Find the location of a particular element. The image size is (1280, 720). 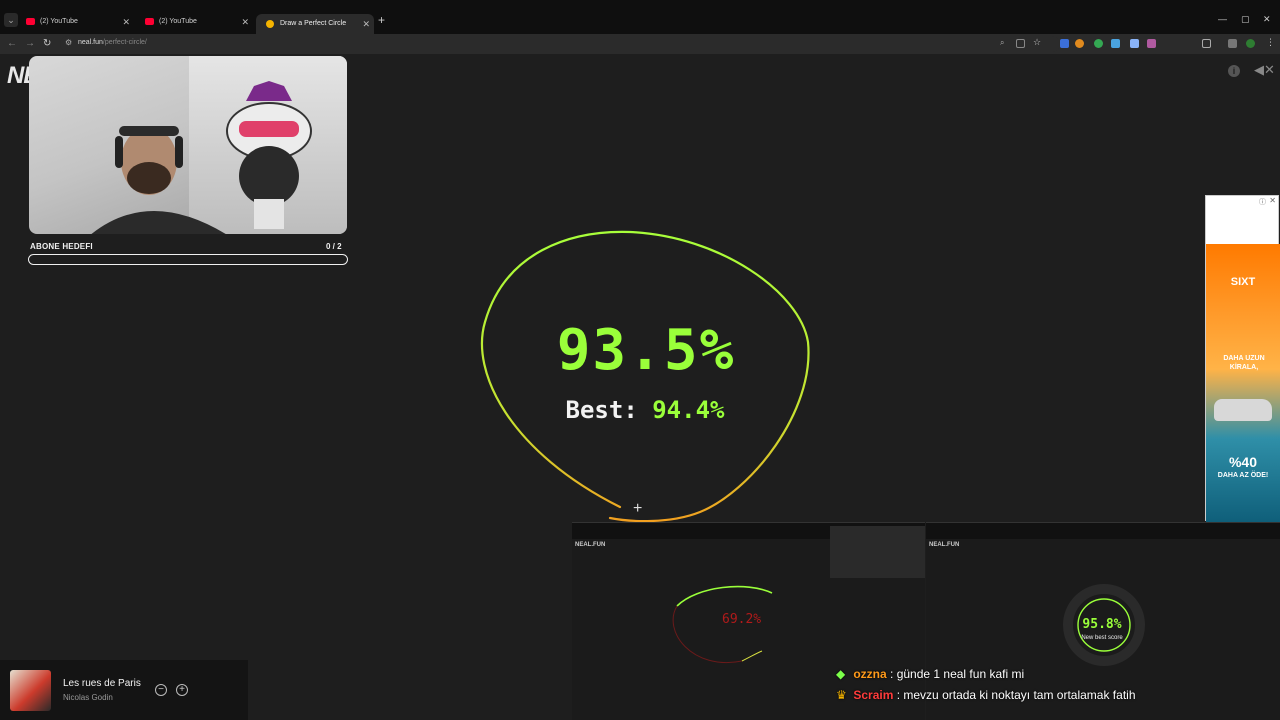

site-info-icon: ⚙ is located at coordinates (68, 42).